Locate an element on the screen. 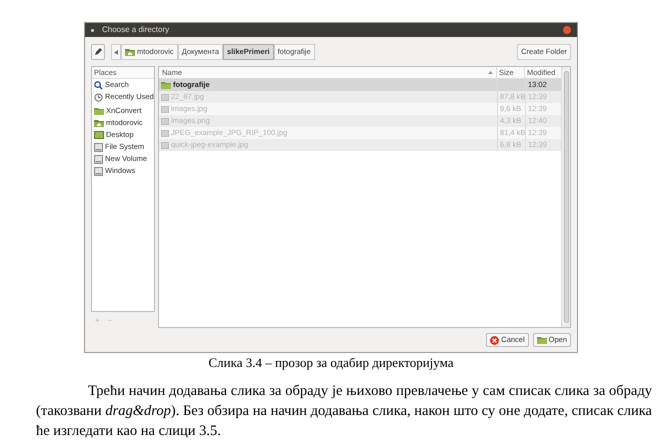 This screenshot has height=444, width=662. scrollbar is located at coordinates (565, 197).